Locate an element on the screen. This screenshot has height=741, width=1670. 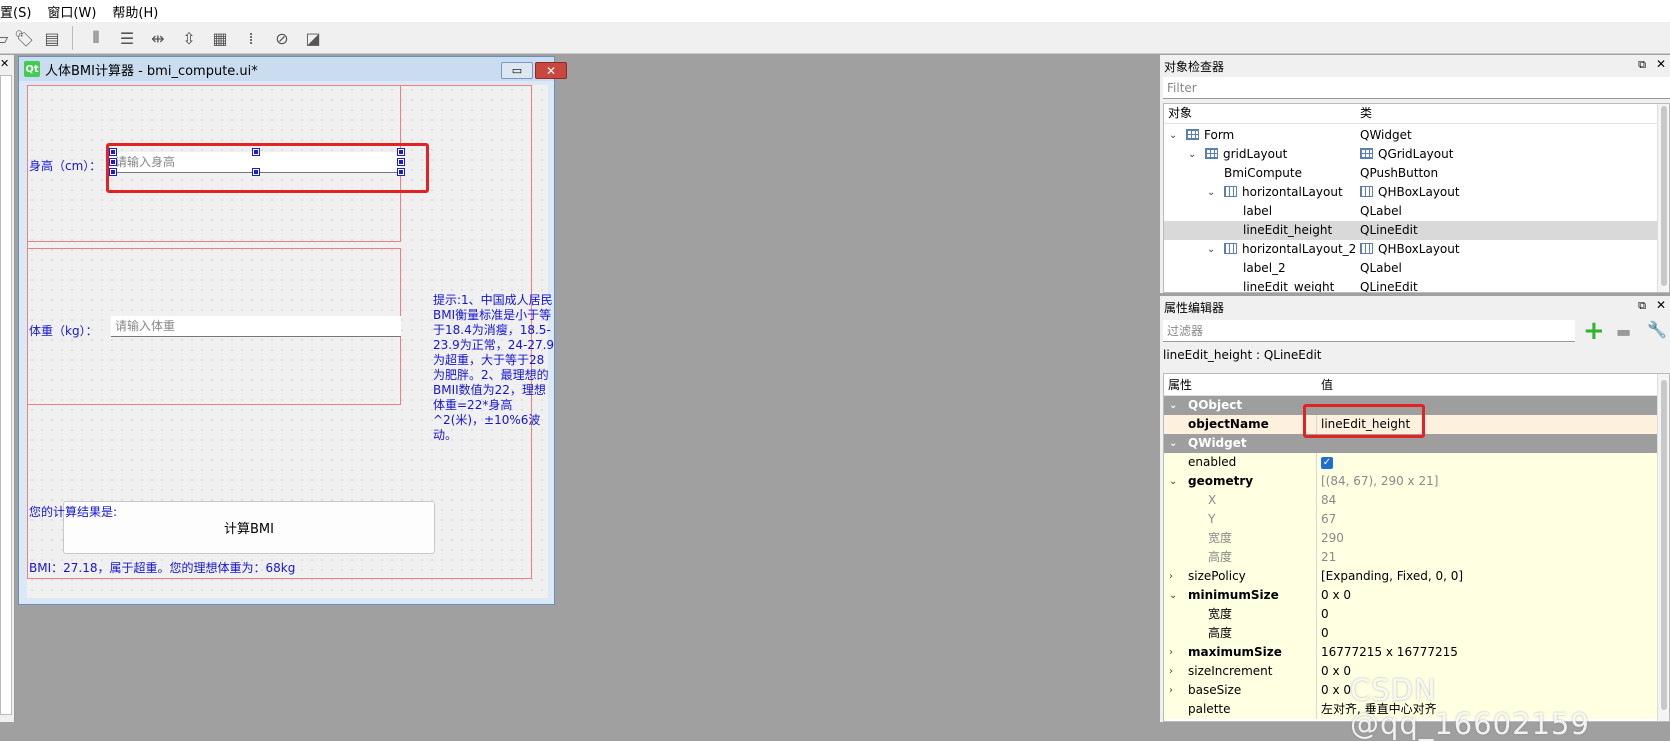
add-property-icon: + is located at coordinates (1594, 331).